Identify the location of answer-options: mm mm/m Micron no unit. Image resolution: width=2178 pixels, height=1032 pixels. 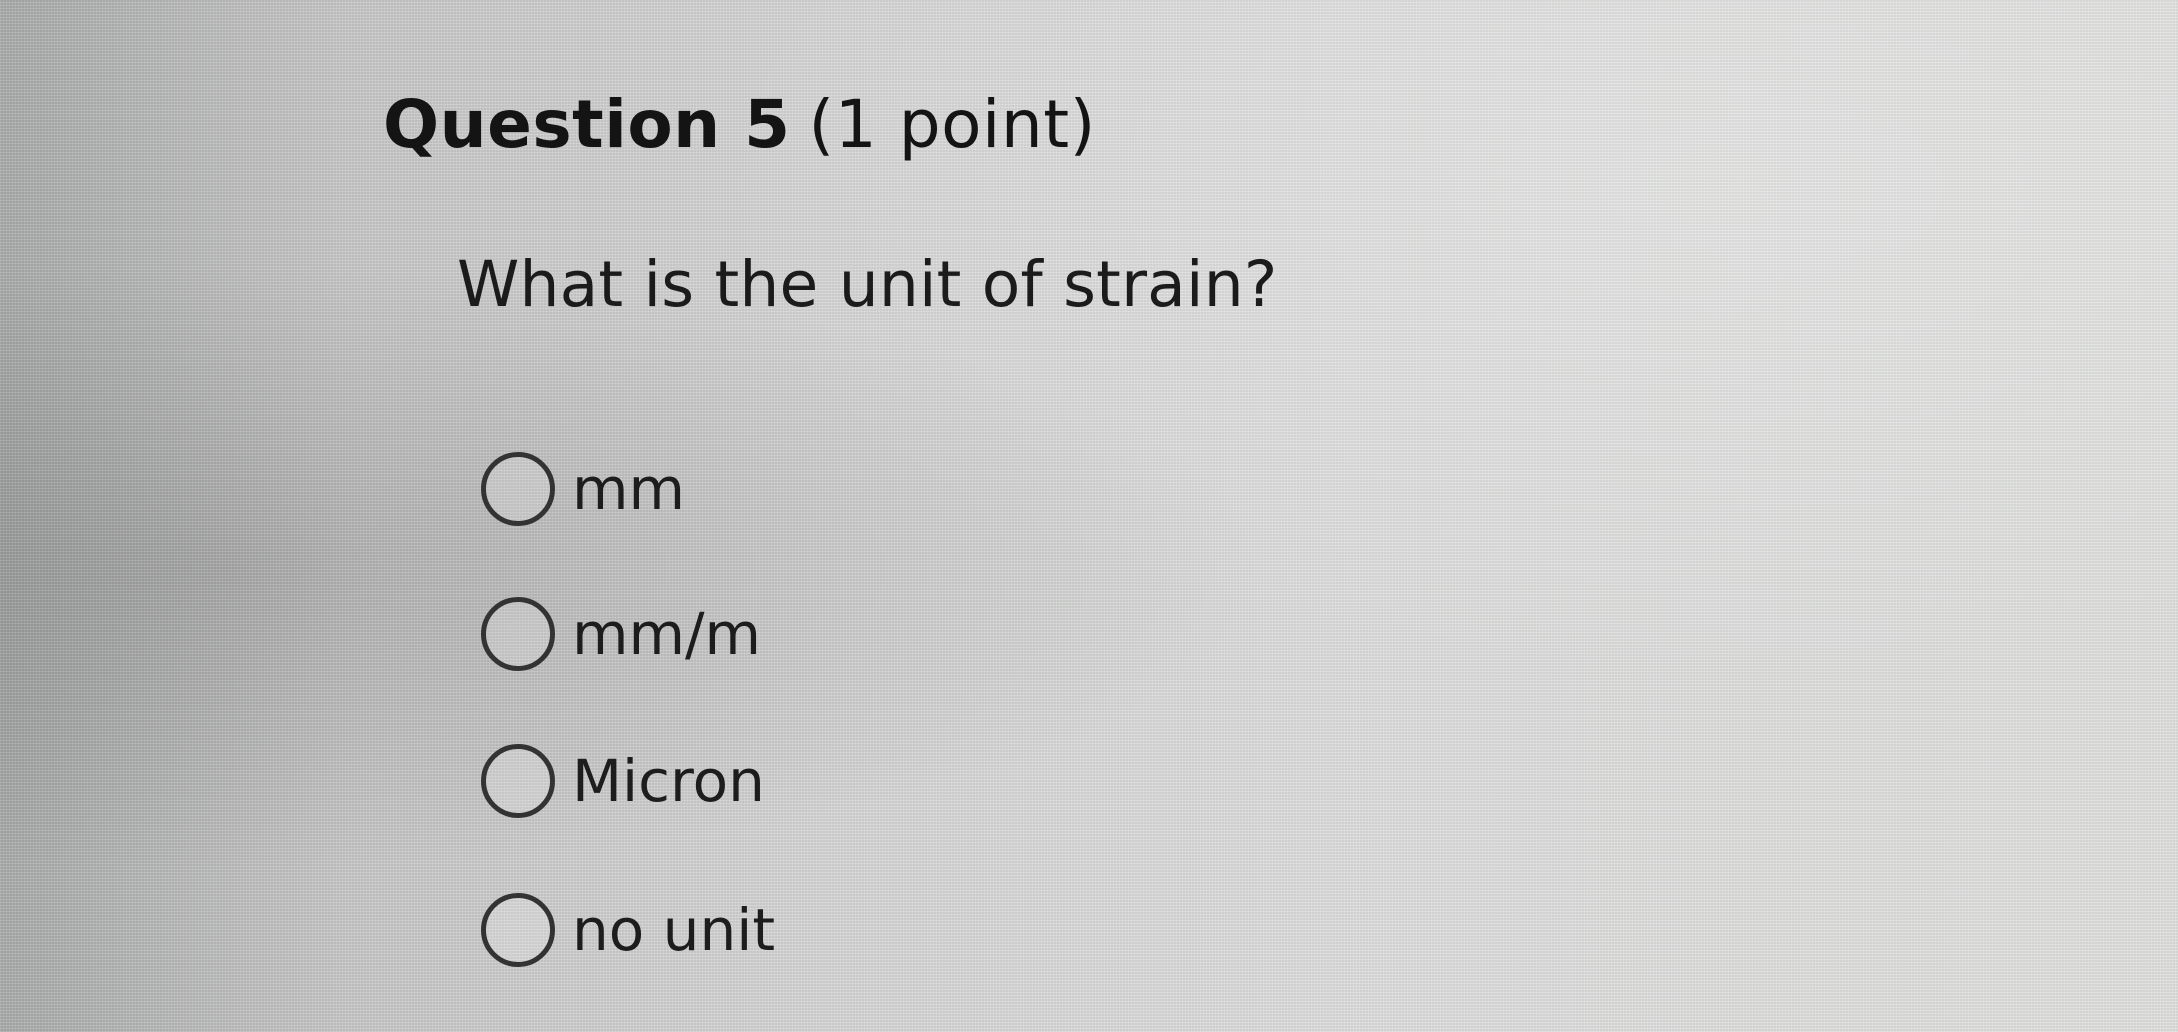
(781, 719).